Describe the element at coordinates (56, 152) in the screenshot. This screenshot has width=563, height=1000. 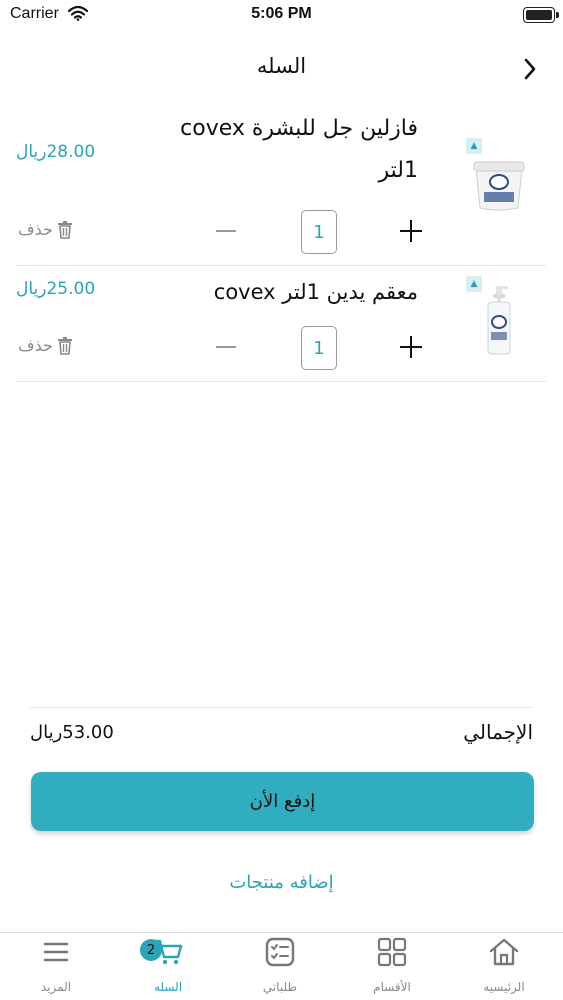
I see `item-price: 28.00ريال` at that location.